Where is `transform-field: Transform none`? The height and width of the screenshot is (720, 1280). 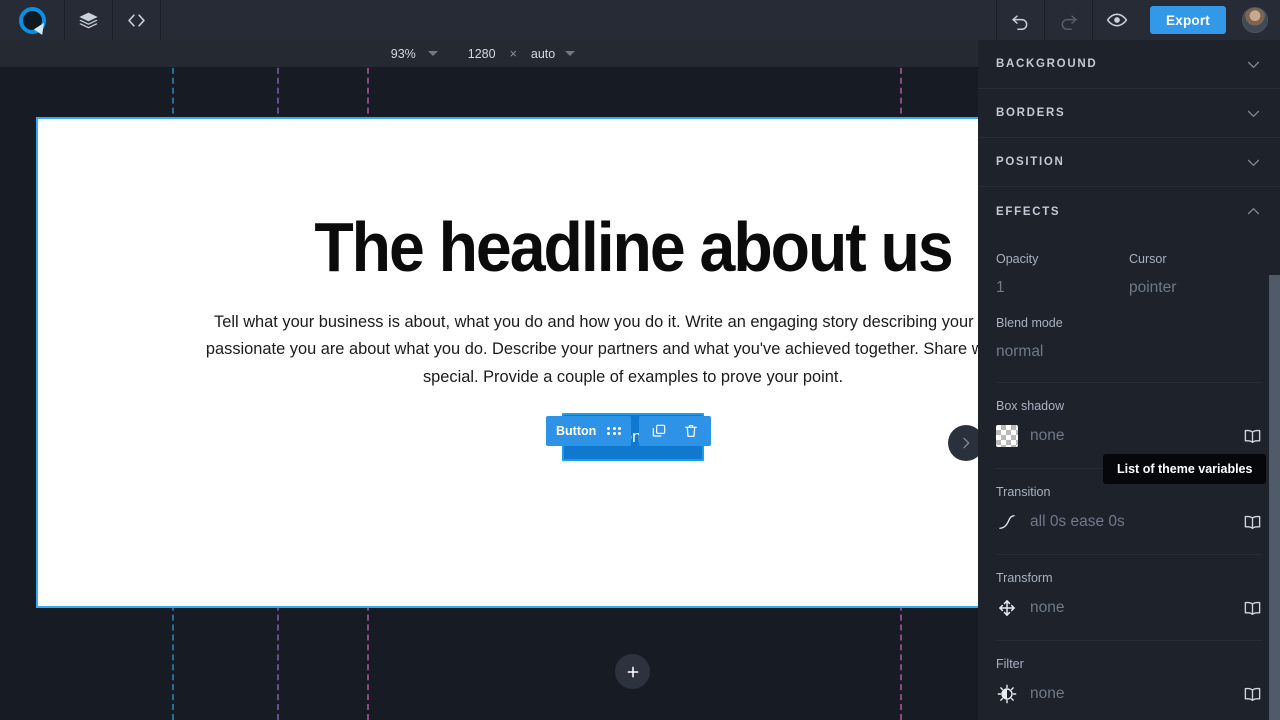
transform-field: Transform none is located at coordinates (1129, 596).